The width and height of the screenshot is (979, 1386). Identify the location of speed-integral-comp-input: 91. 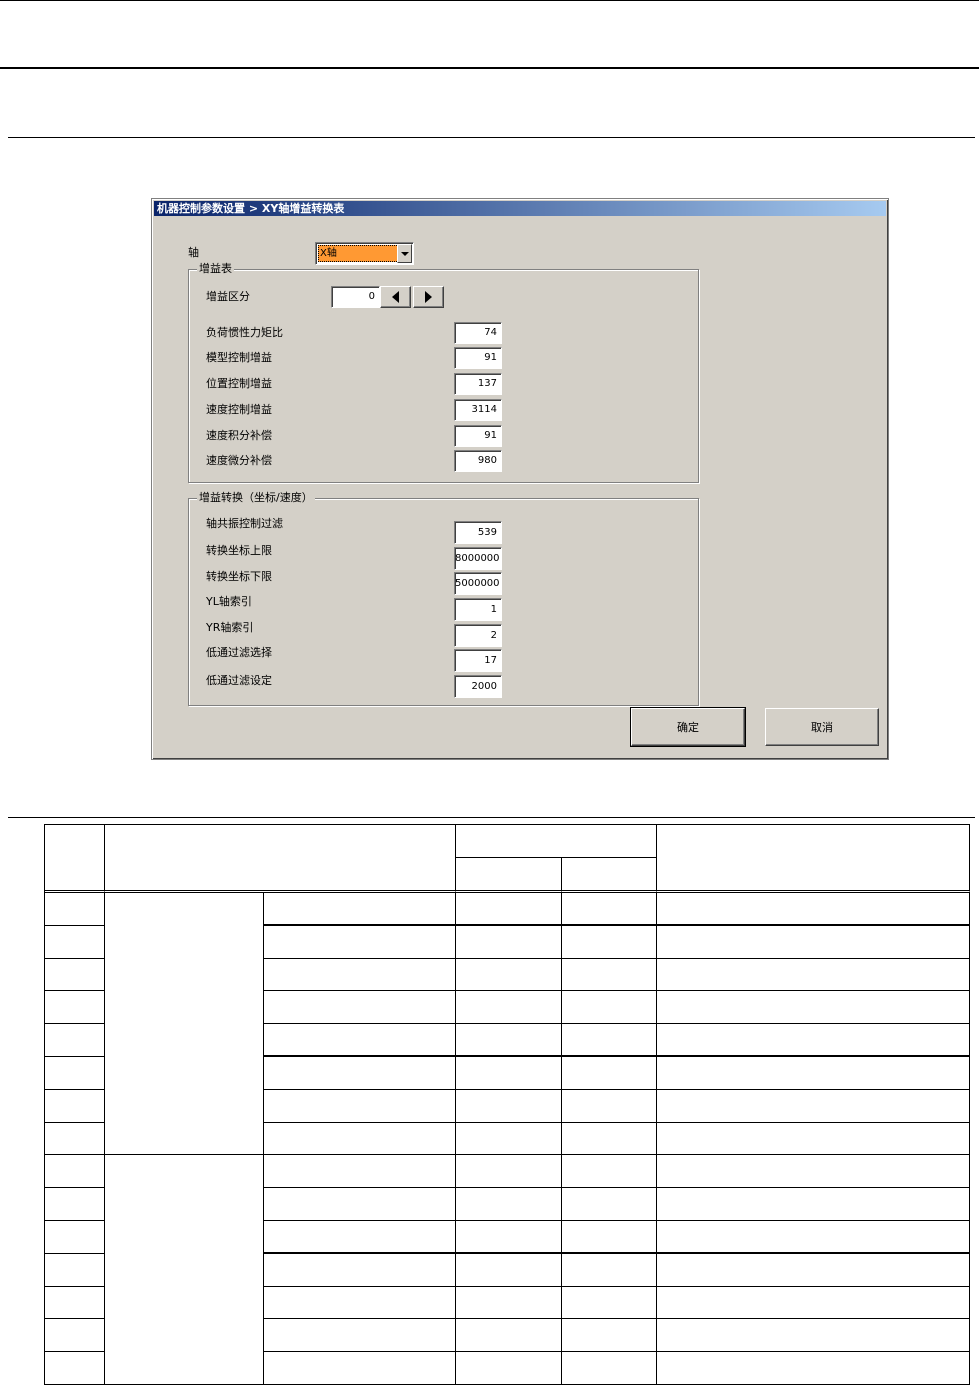
(478, 436).